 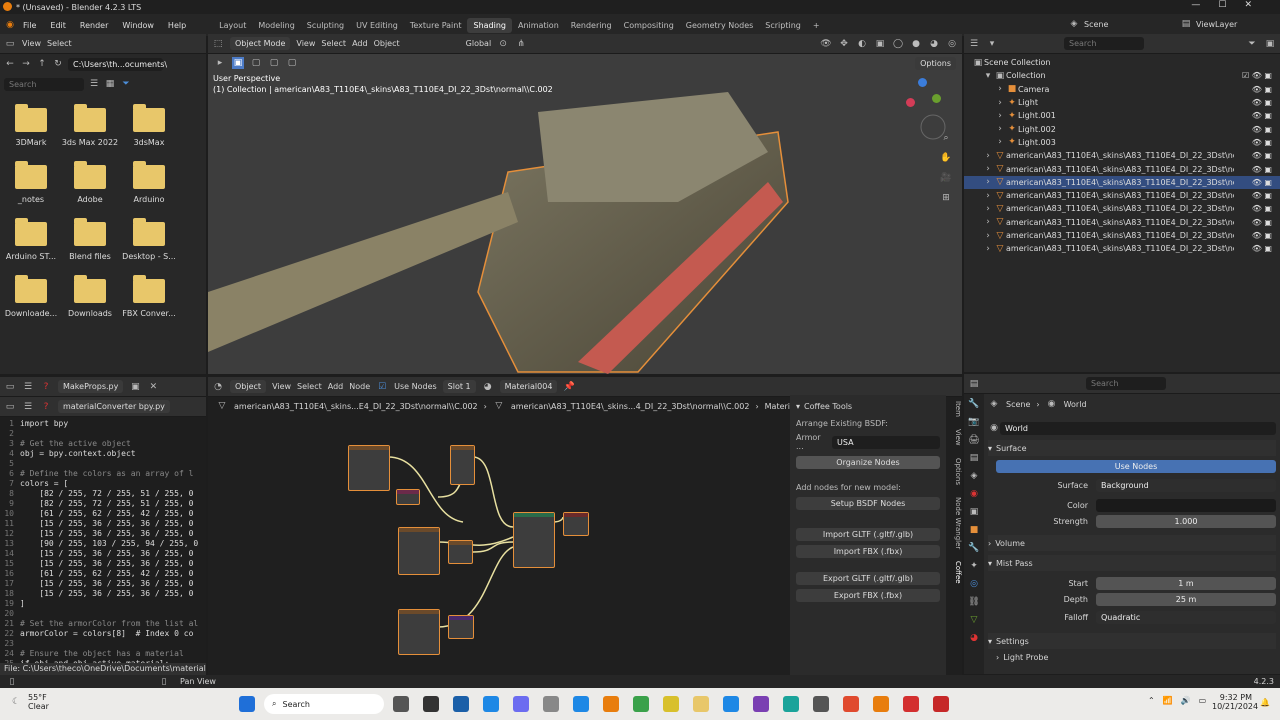 What do you see at coordinates (103, 554) in the screenshot?
I see `code-line: 14 [15 / 255, 36 / 255, 36 / 255, 0` at bounding box center [103, 554].